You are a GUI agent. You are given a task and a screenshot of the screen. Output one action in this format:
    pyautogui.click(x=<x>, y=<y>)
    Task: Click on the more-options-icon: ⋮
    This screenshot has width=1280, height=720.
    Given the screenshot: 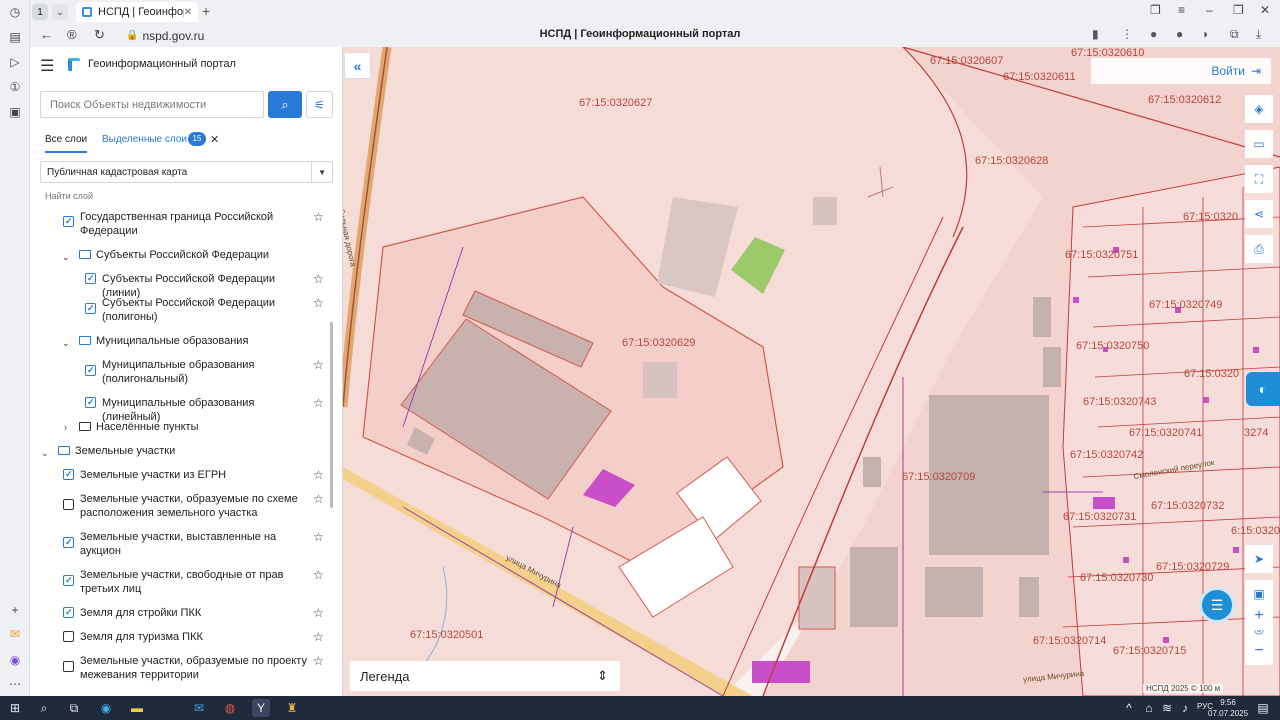 What is the action you would take?
    pyautogui.click(x=1127, y=34)
    